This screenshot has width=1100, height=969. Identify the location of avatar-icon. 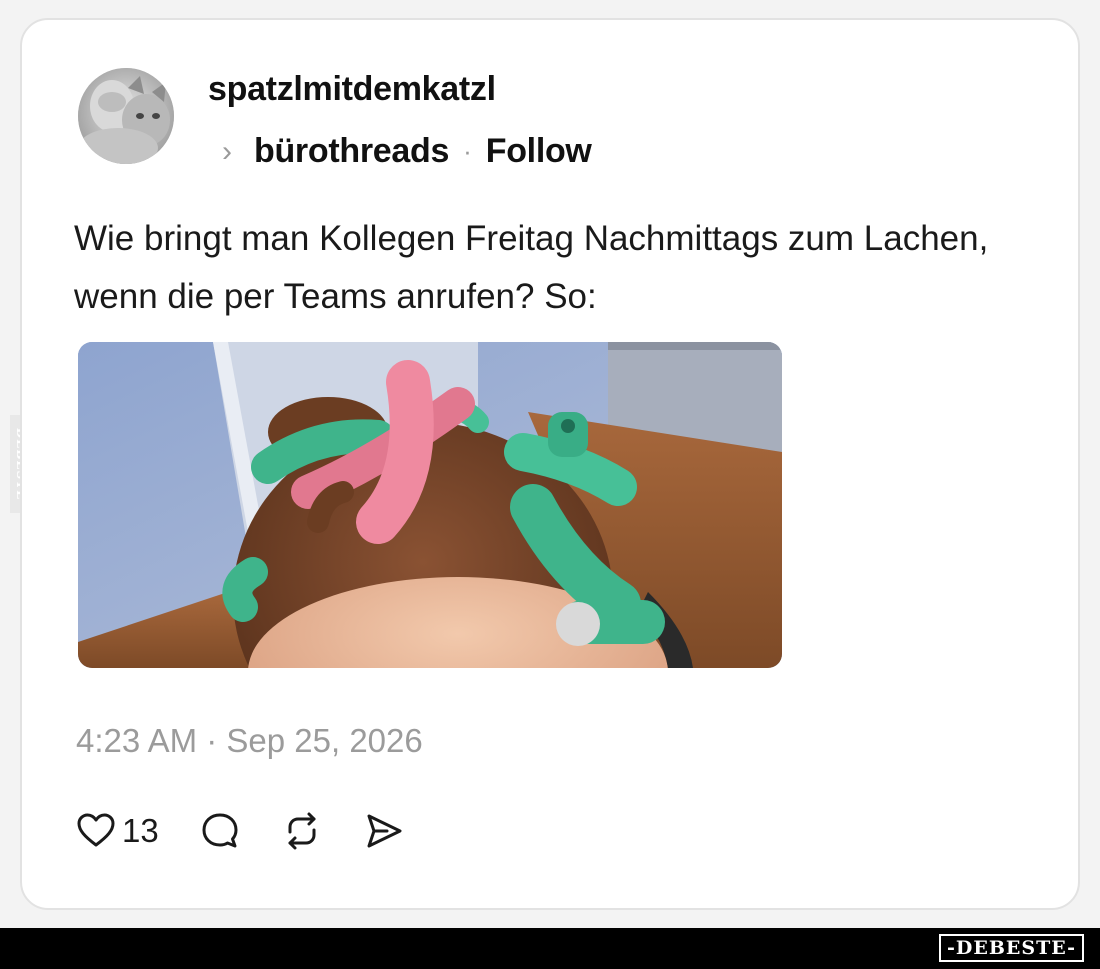
(126, 116).